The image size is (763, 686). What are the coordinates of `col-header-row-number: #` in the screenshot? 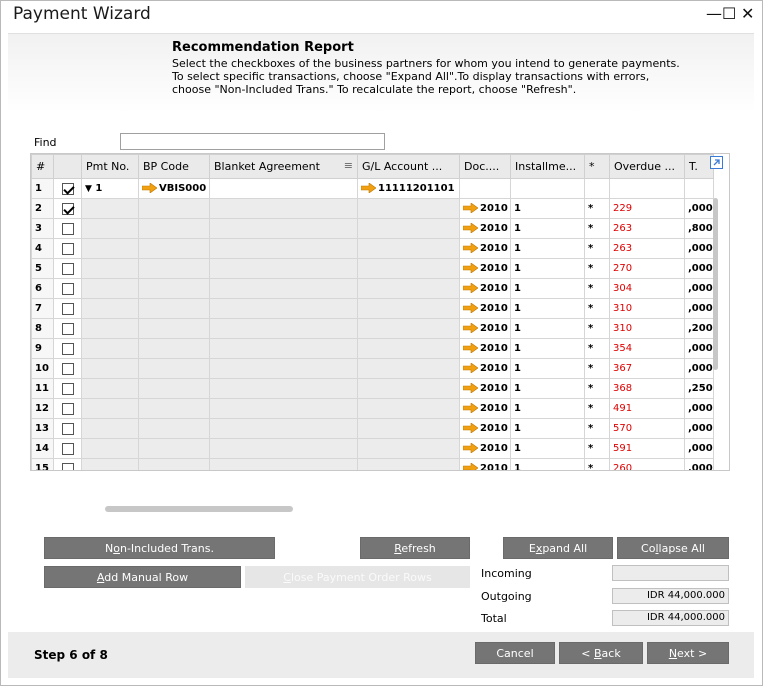 It's located at (42, 166).